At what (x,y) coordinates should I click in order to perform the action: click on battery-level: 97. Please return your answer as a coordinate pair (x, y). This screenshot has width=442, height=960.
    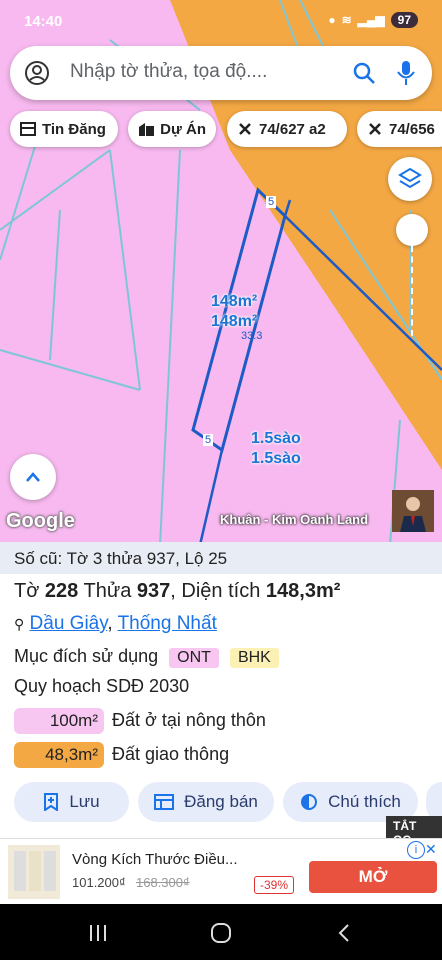
    Looking at the image, I should click on (404, 20).